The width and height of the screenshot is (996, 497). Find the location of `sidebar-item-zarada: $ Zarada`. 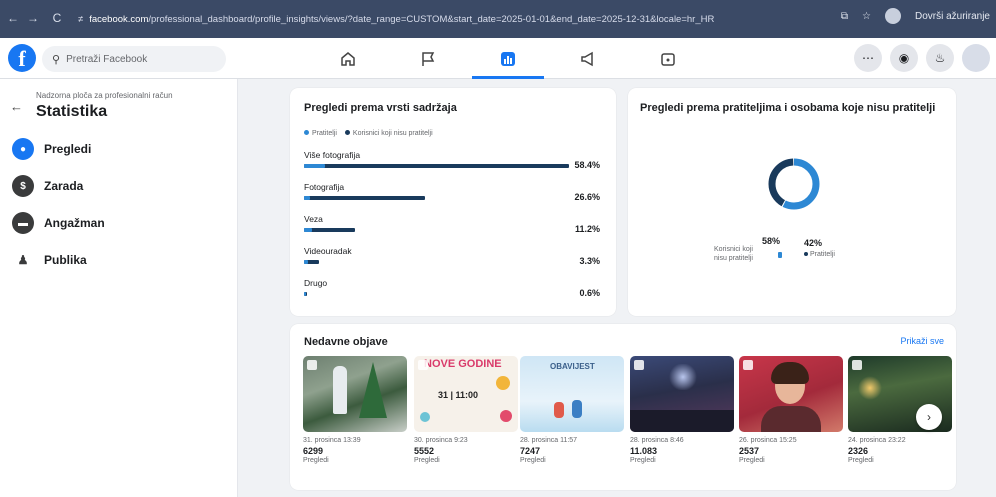

sidebar-item-zarada: $ Zarada is located at coordinates (119, 186).